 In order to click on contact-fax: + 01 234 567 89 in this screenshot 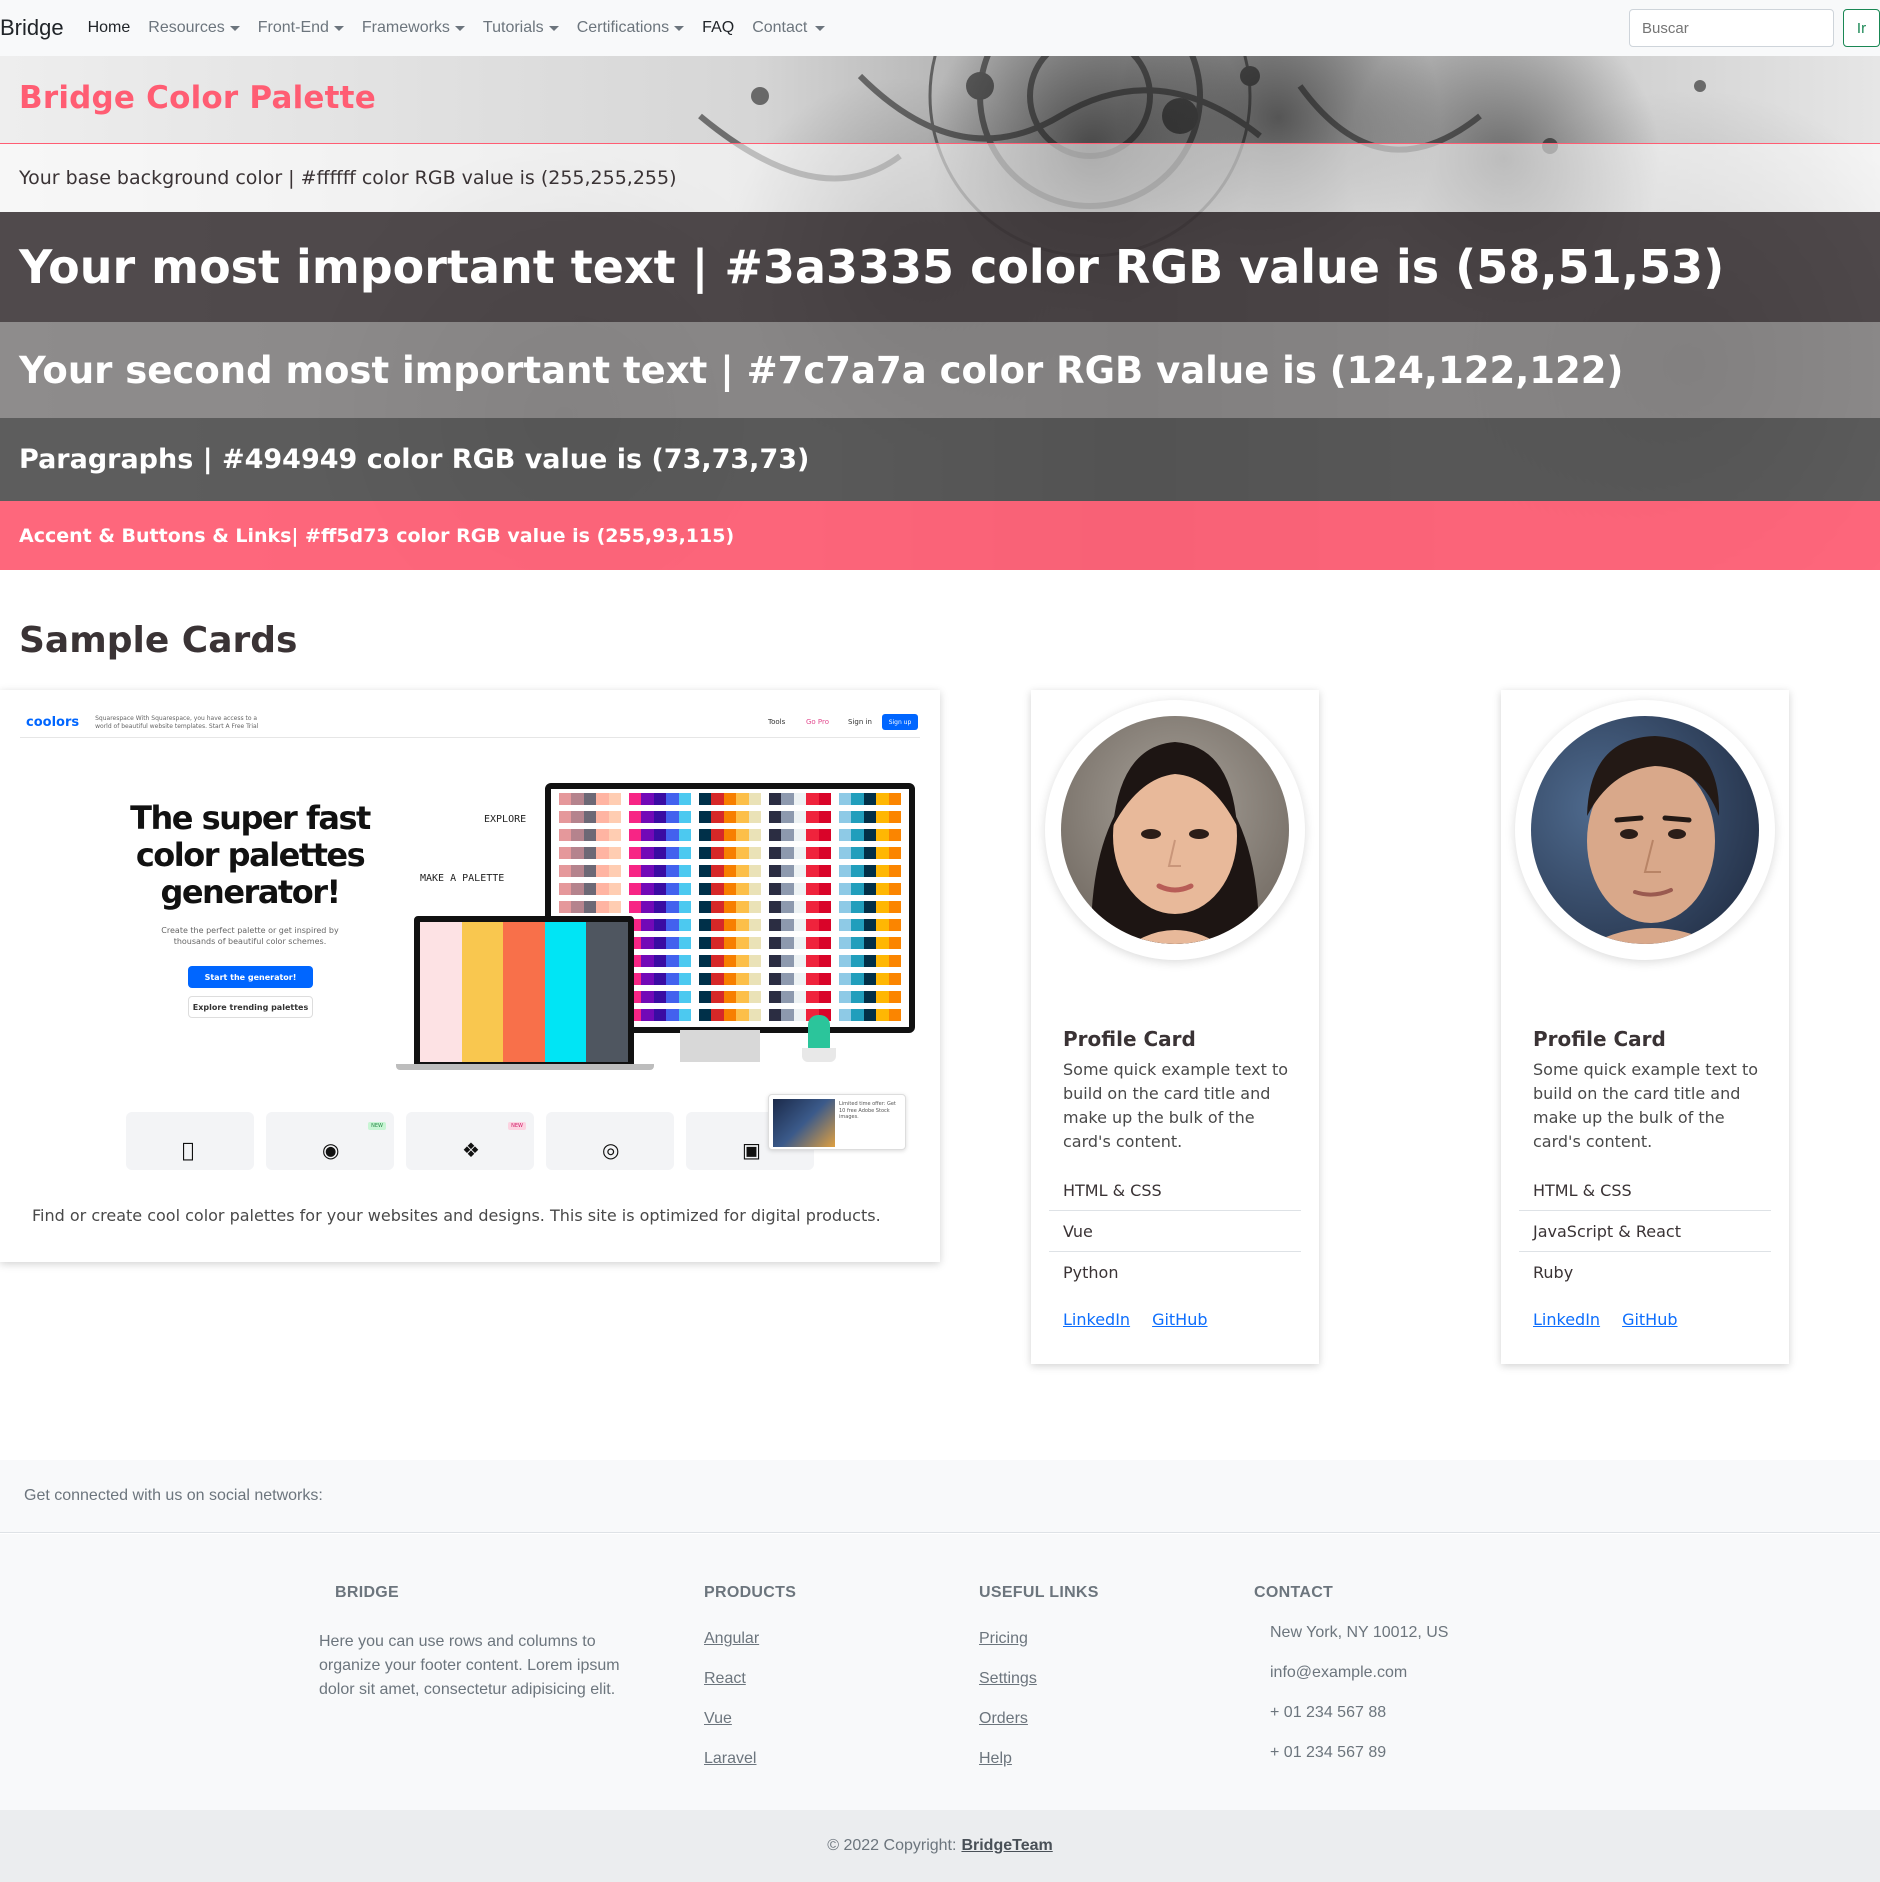, I will do `click(1351, 1753)`.